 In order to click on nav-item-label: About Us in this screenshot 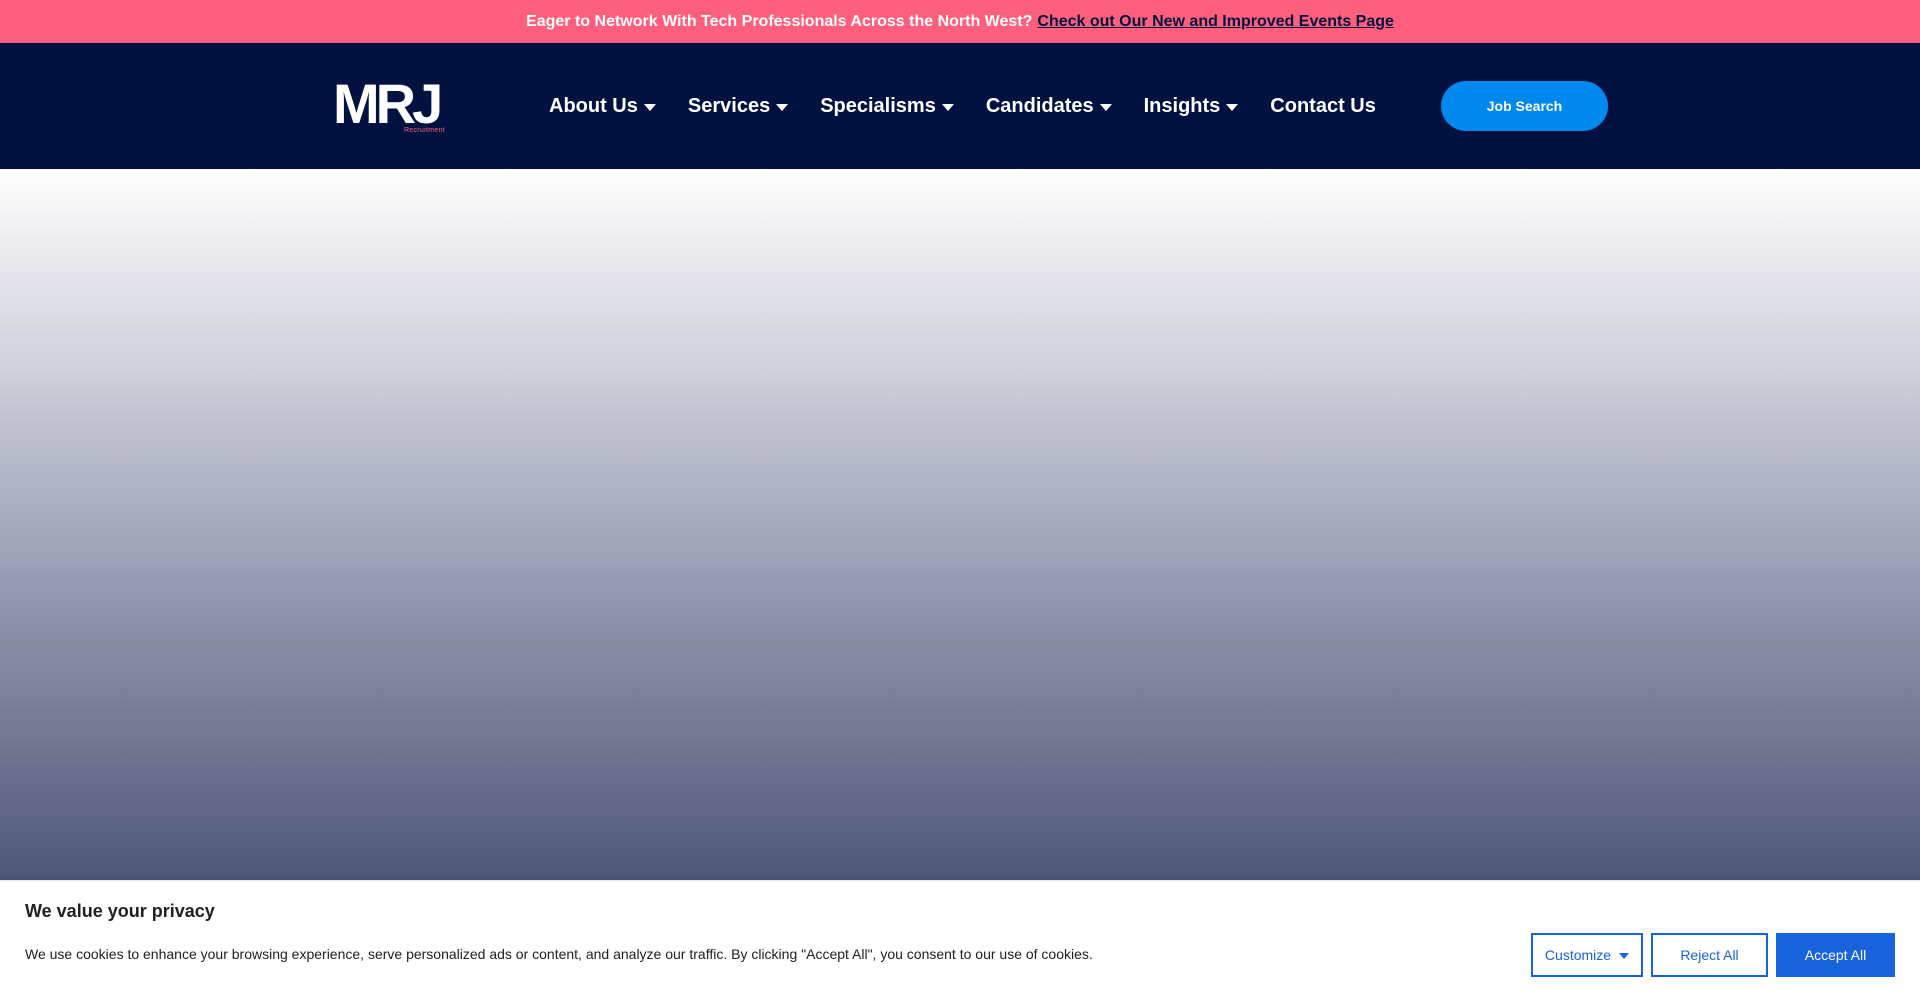, I will do `click(593, 105)`.